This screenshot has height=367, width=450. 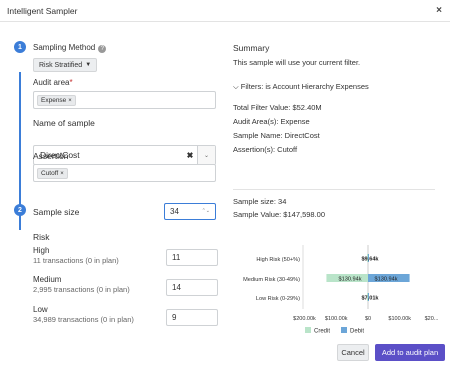 What do you see at coordinates (174, 317) in the screenshot?
I see `risk-low-value: 9` at bounding box center [174, 317].